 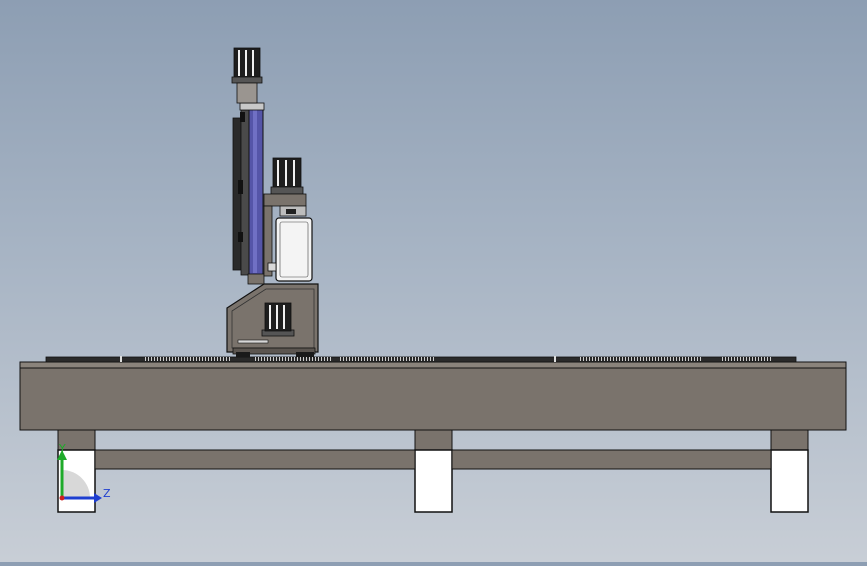 What do you see at coordinates (611, 459) in the screenshot?
I see `cross-beam-right` at bounding box center [611, 459].